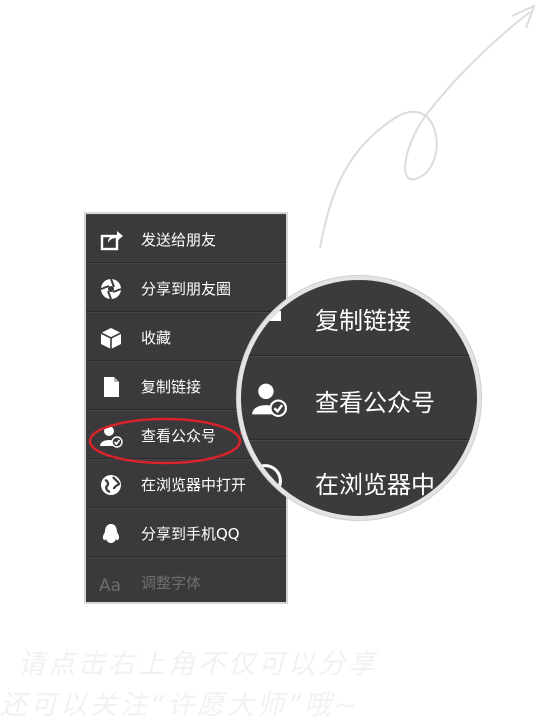 Image resolution: width=544 pixels, height=727 pixels. Describe the element at coordinates (194, 485) in the screenshot. I see `menu-item-label: 在浏览器中打开` at that location.